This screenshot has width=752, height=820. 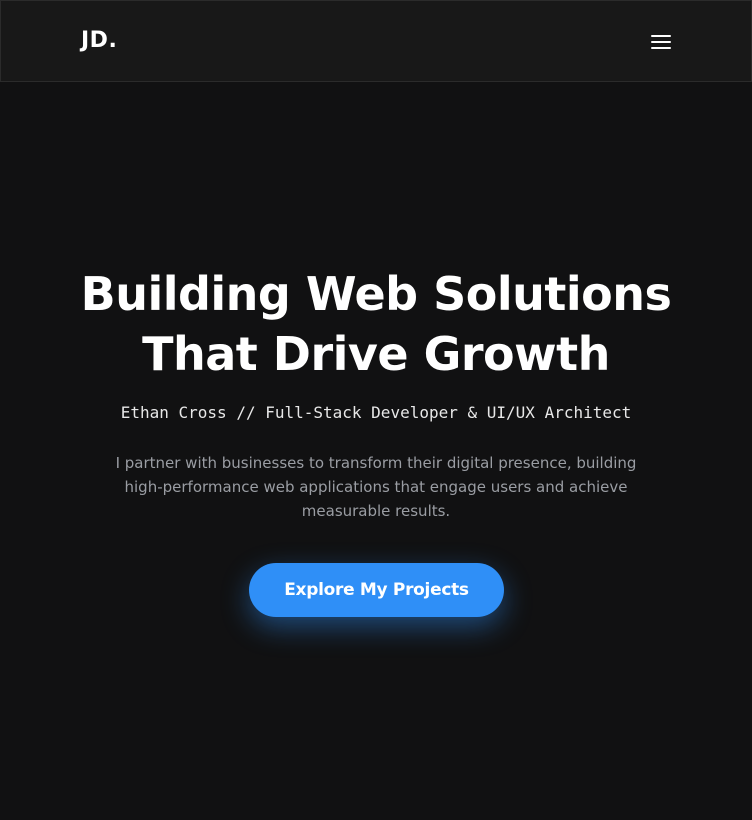 What do you see at coordinates (376, 324) in the screenshot?
I see `hero-title: Building Web Solutions That Drive Growth` at bounding box center [376, 324].